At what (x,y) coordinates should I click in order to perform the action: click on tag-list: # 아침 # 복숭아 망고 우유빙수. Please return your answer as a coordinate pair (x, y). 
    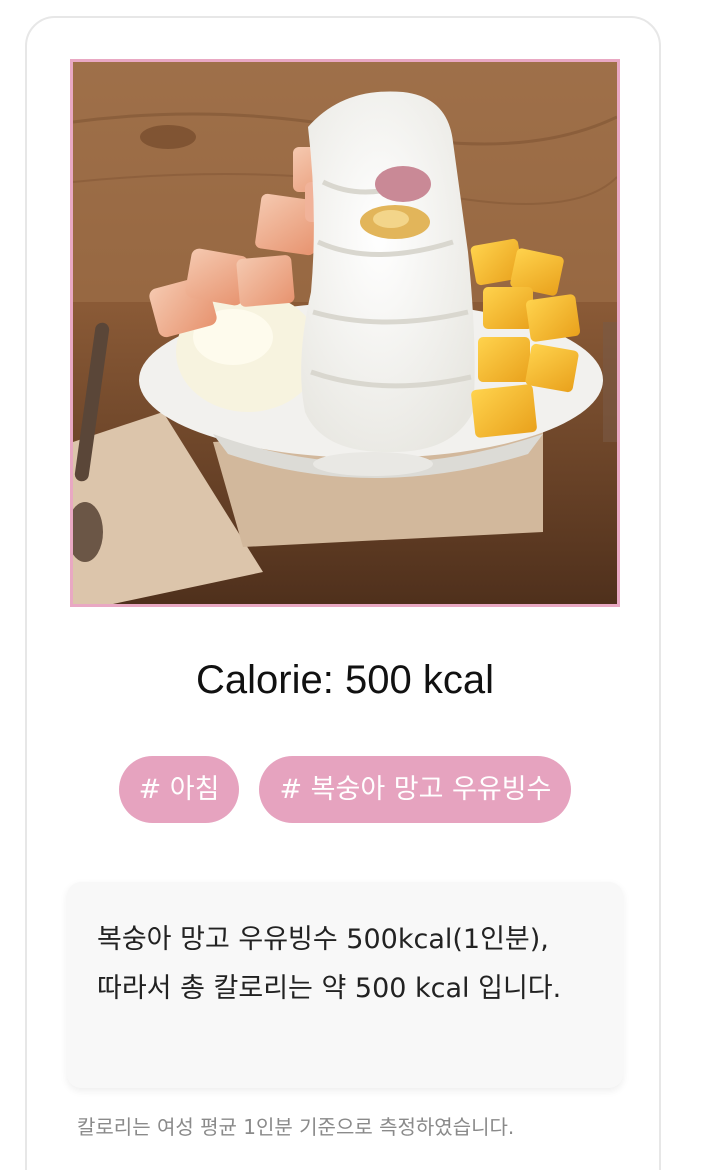
    Looking at the image, I should click on (345, 789).